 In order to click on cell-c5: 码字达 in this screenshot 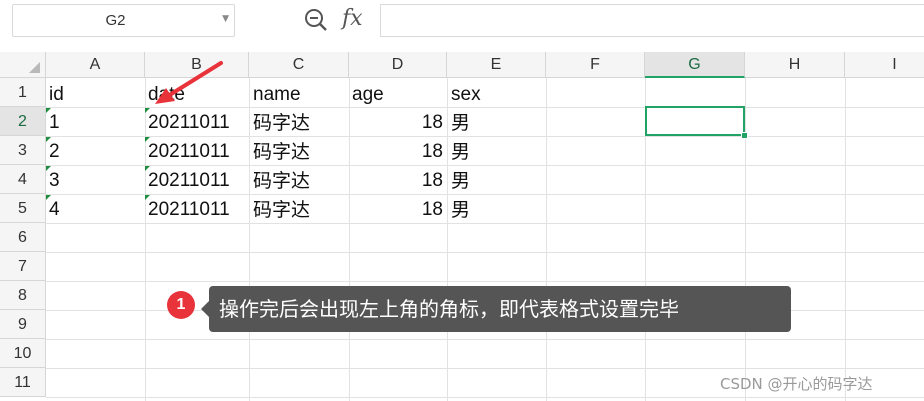, I will do `click(281, 209)`.